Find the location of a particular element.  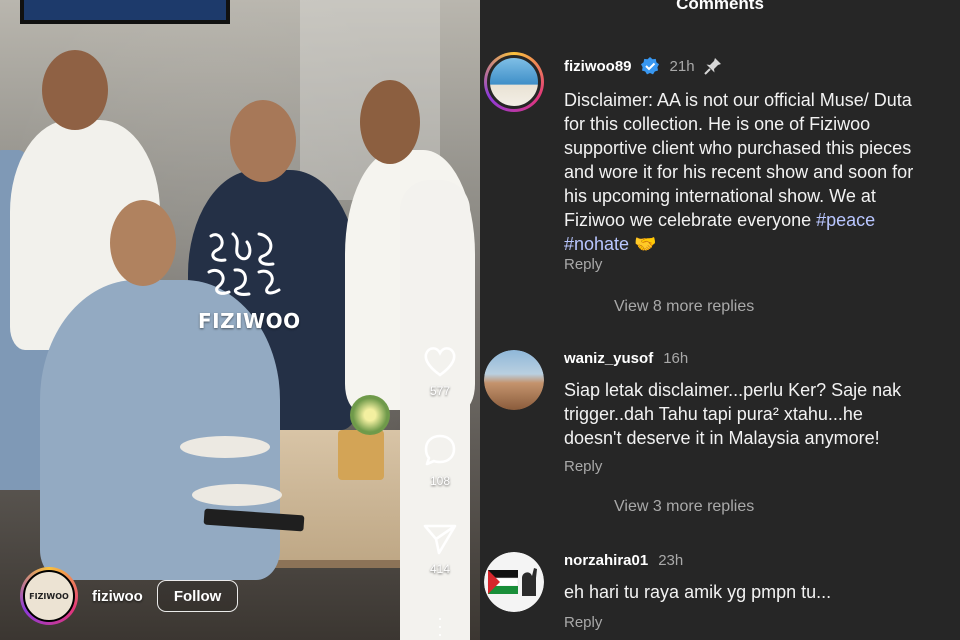

pin-icon is located at coordinates (712, 66).